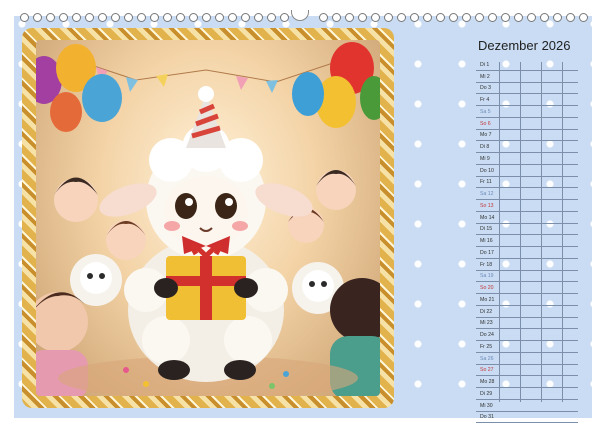  What do you see at coordinates (487, 335) in the screenshot?
I see `day-label: Do 24` at bounding box center [487, 335].